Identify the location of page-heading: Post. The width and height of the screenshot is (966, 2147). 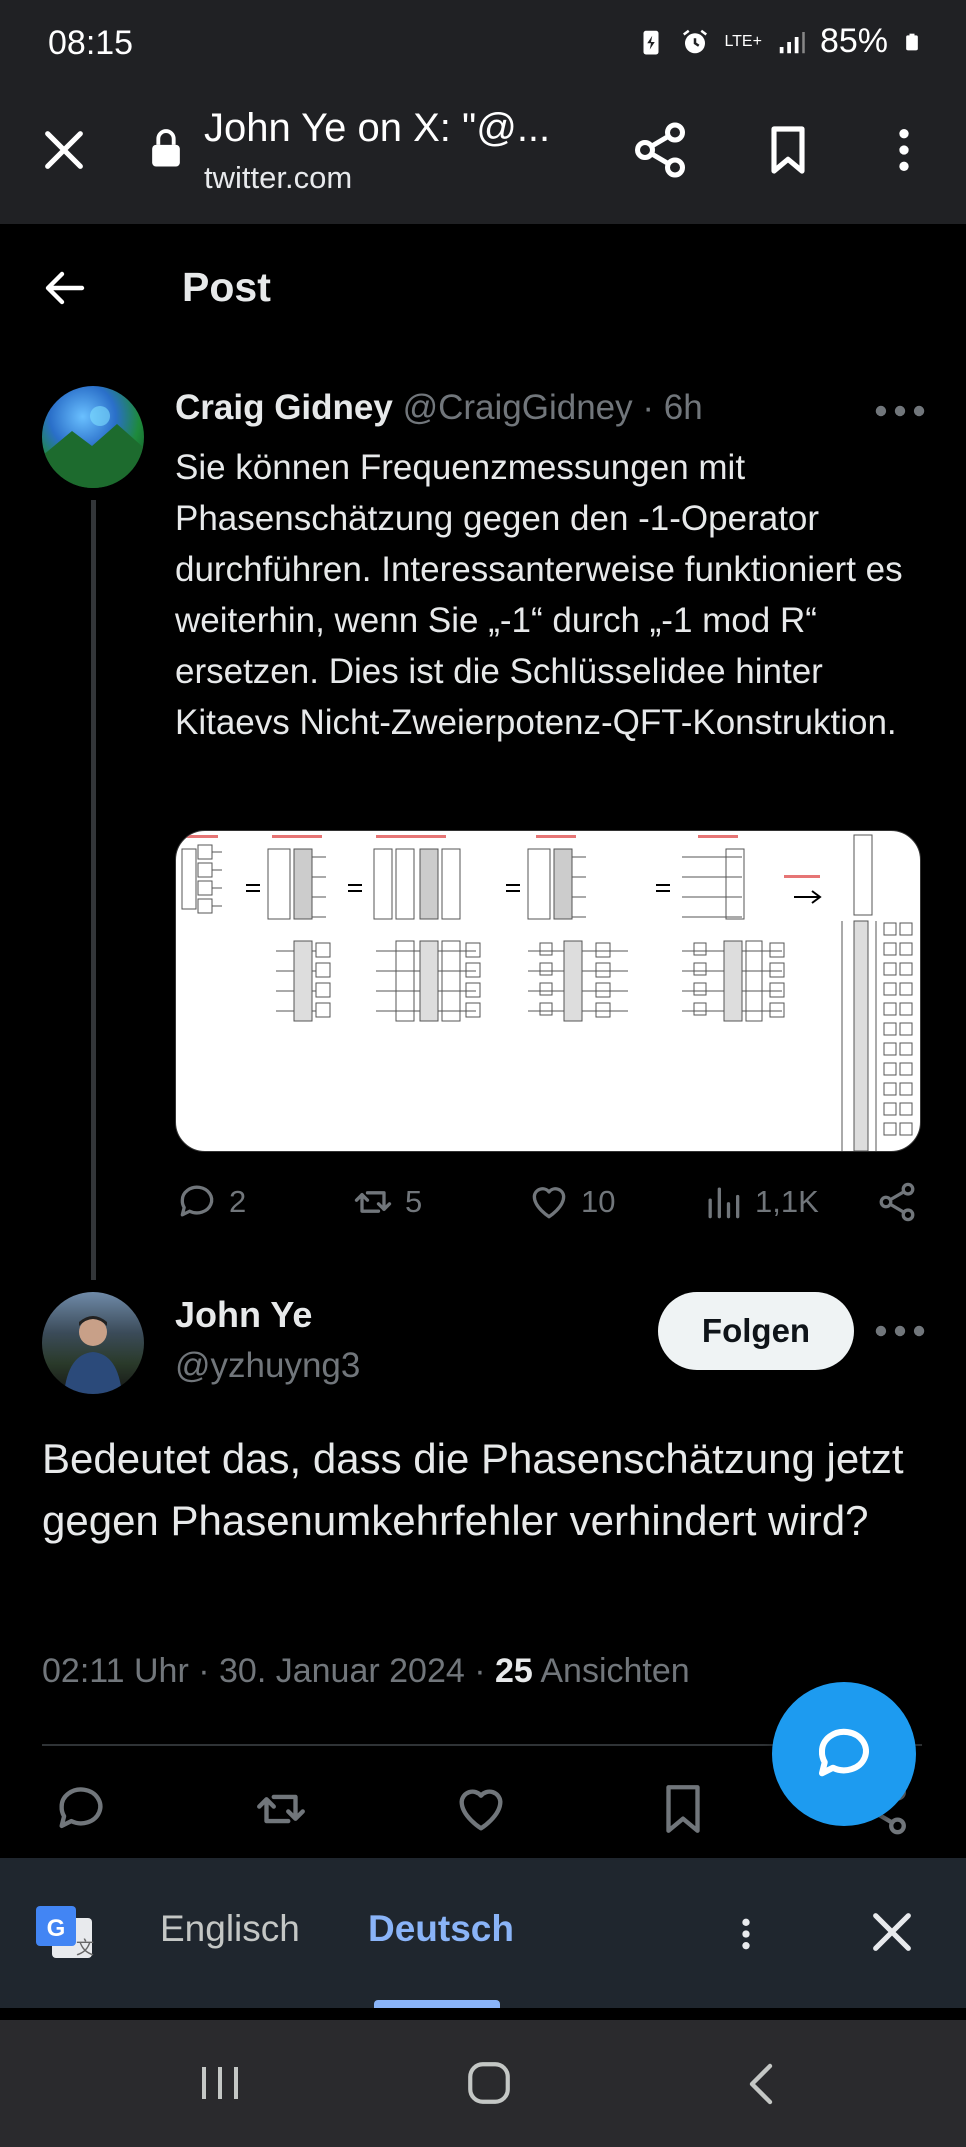
(226, 287).